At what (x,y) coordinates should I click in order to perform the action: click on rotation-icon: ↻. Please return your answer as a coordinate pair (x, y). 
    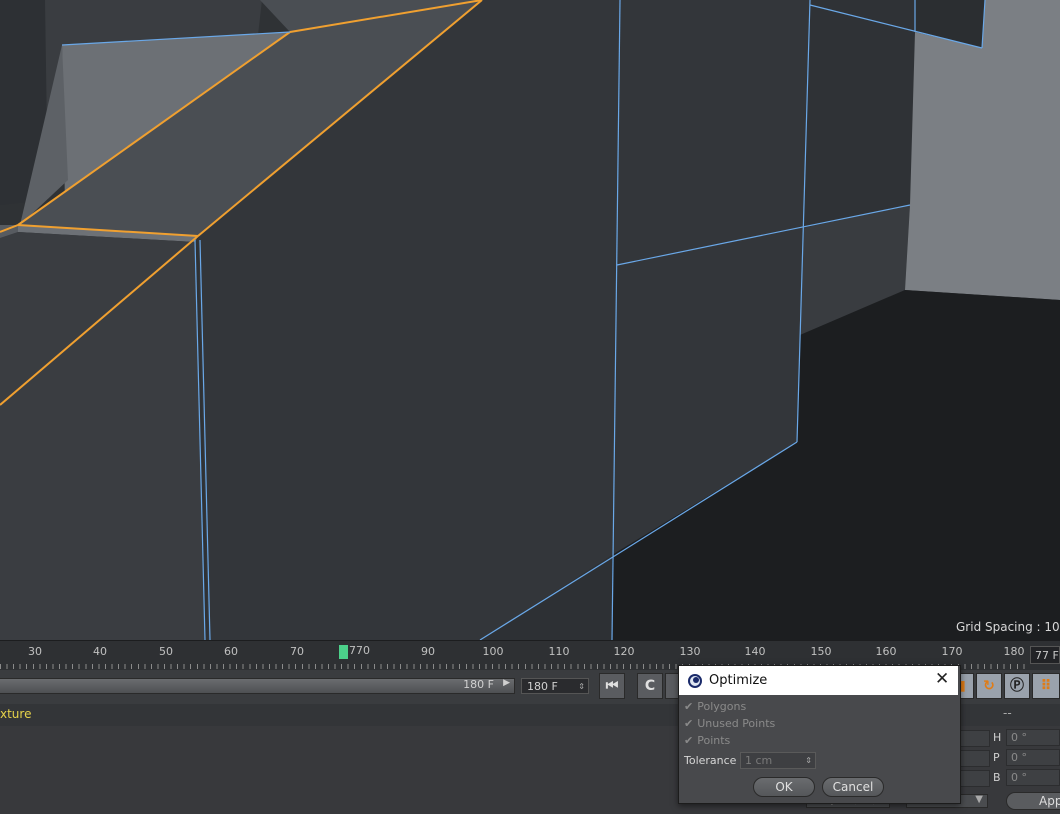
    Looking at the image, I should click on (989, 686).